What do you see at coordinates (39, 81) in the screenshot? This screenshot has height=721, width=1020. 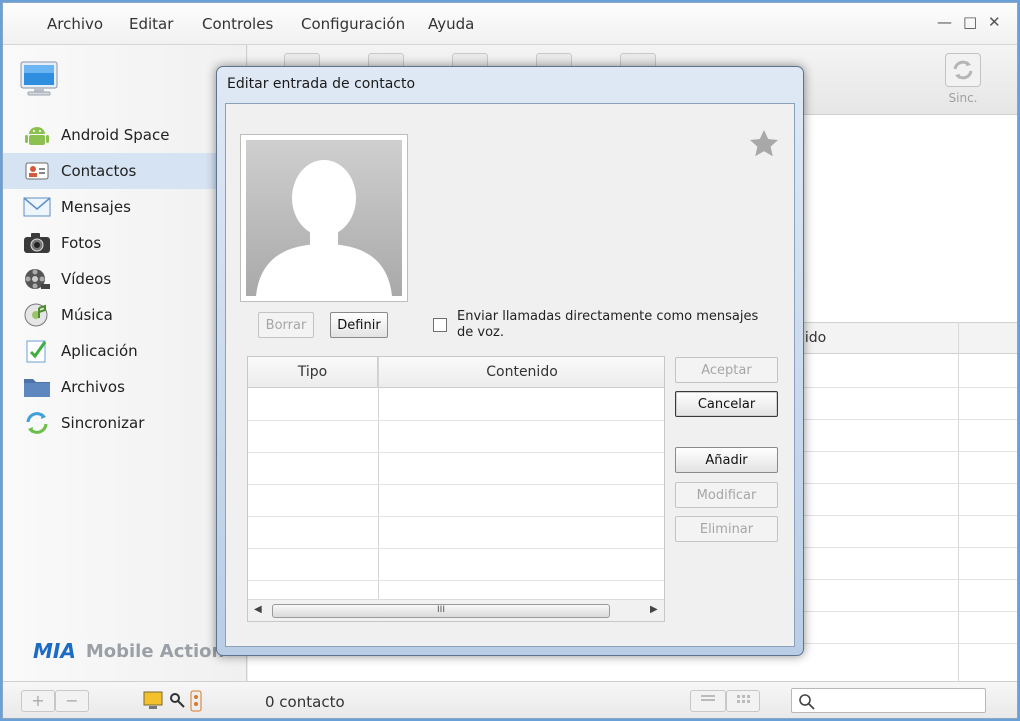 I see `monitor-icon` at bounding box center [39, 81].